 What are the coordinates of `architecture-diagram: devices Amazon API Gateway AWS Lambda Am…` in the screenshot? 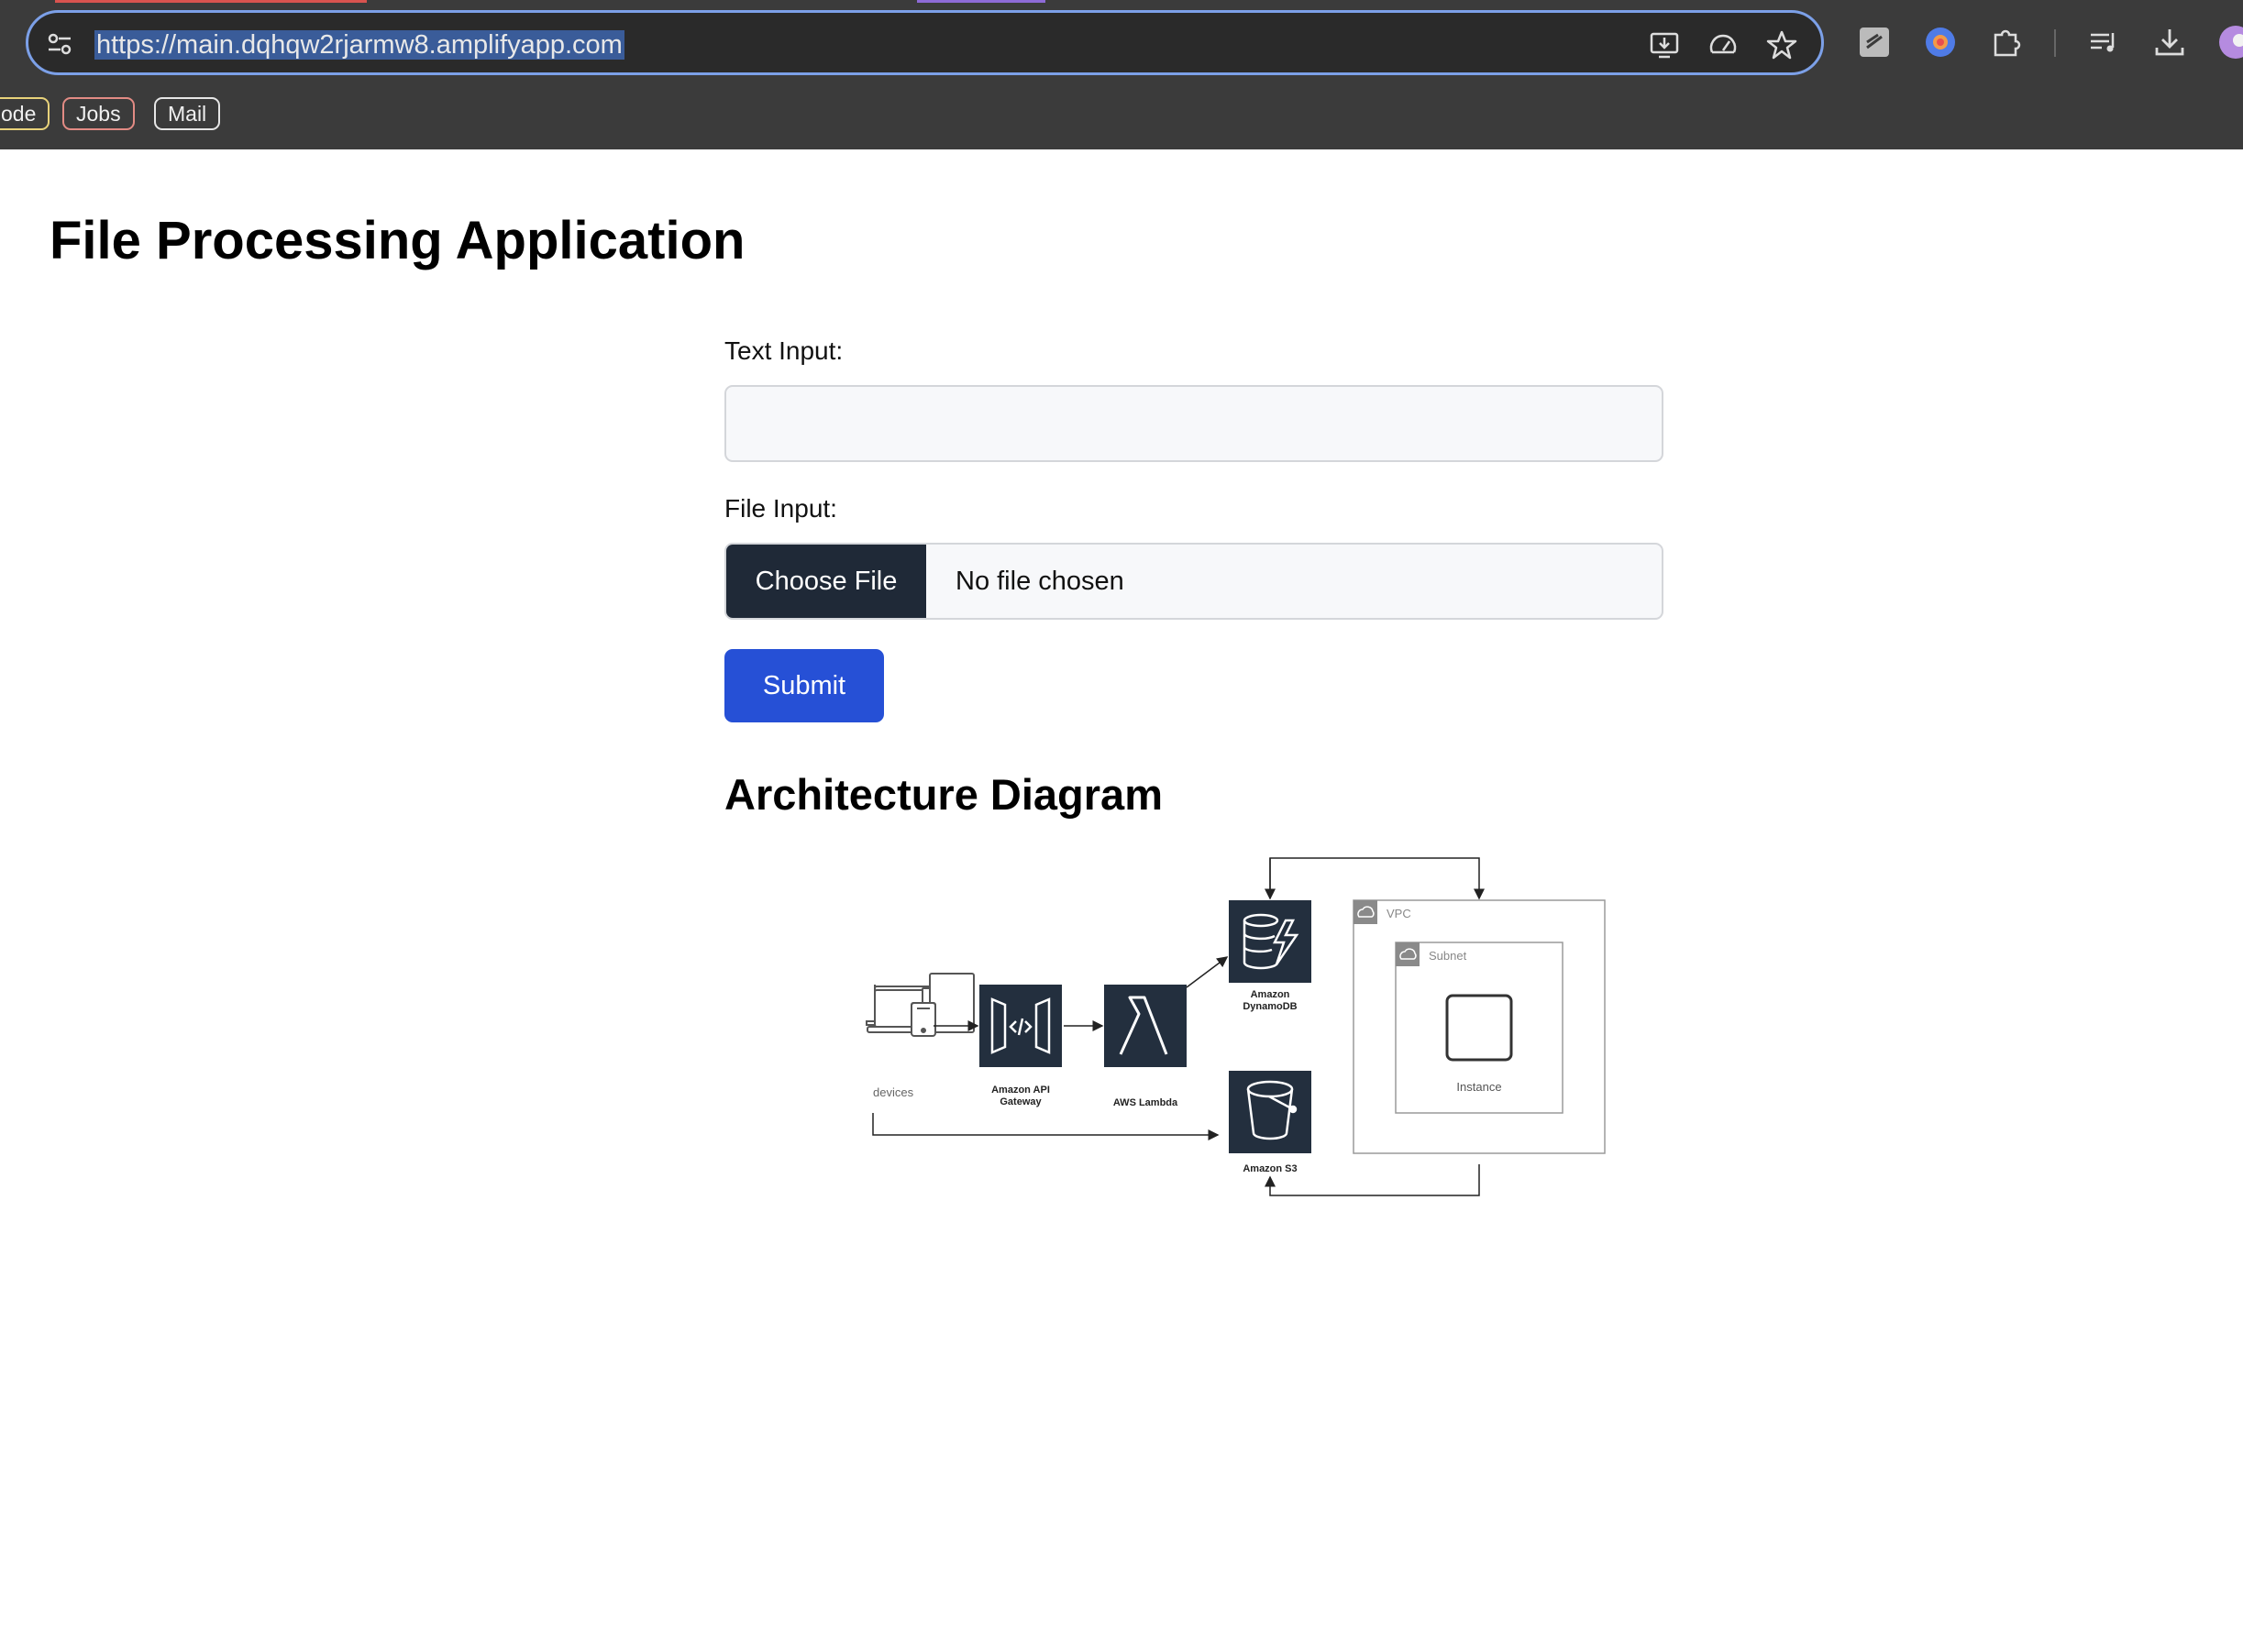 It's located at (1236, 1026).